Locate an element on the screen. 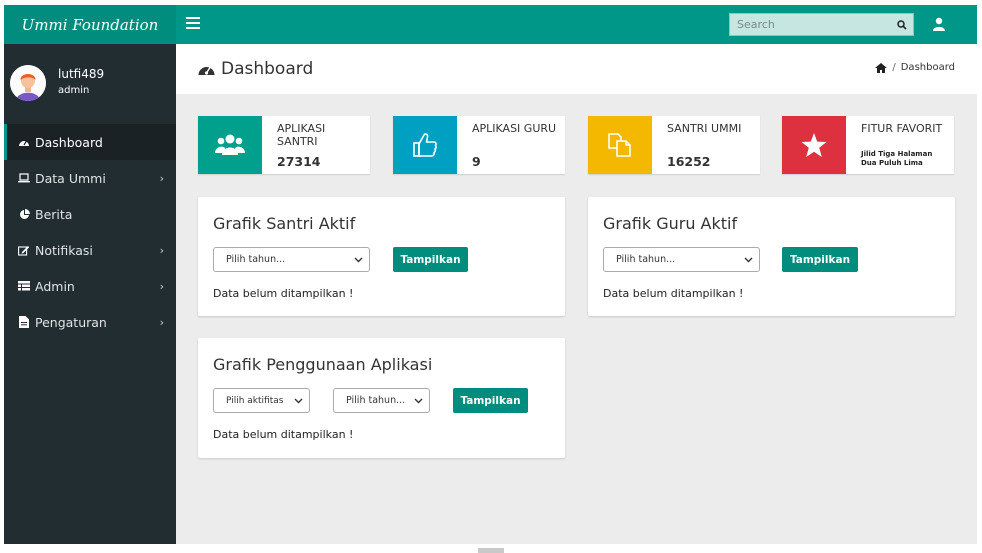 Image resolution: width=982 pixels, height=553 pixels. info-box-aplikasi-santri: APLIKASI SANTRI 27314 is located at coordinates (284, 145).